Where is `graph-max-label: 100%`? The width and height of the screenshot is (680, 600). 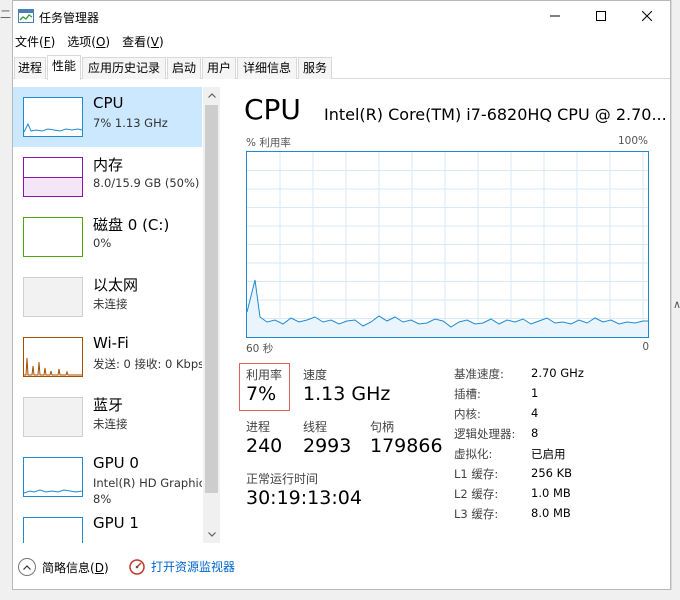 graph-max-label: 100% is located at coordinates (633, 141).